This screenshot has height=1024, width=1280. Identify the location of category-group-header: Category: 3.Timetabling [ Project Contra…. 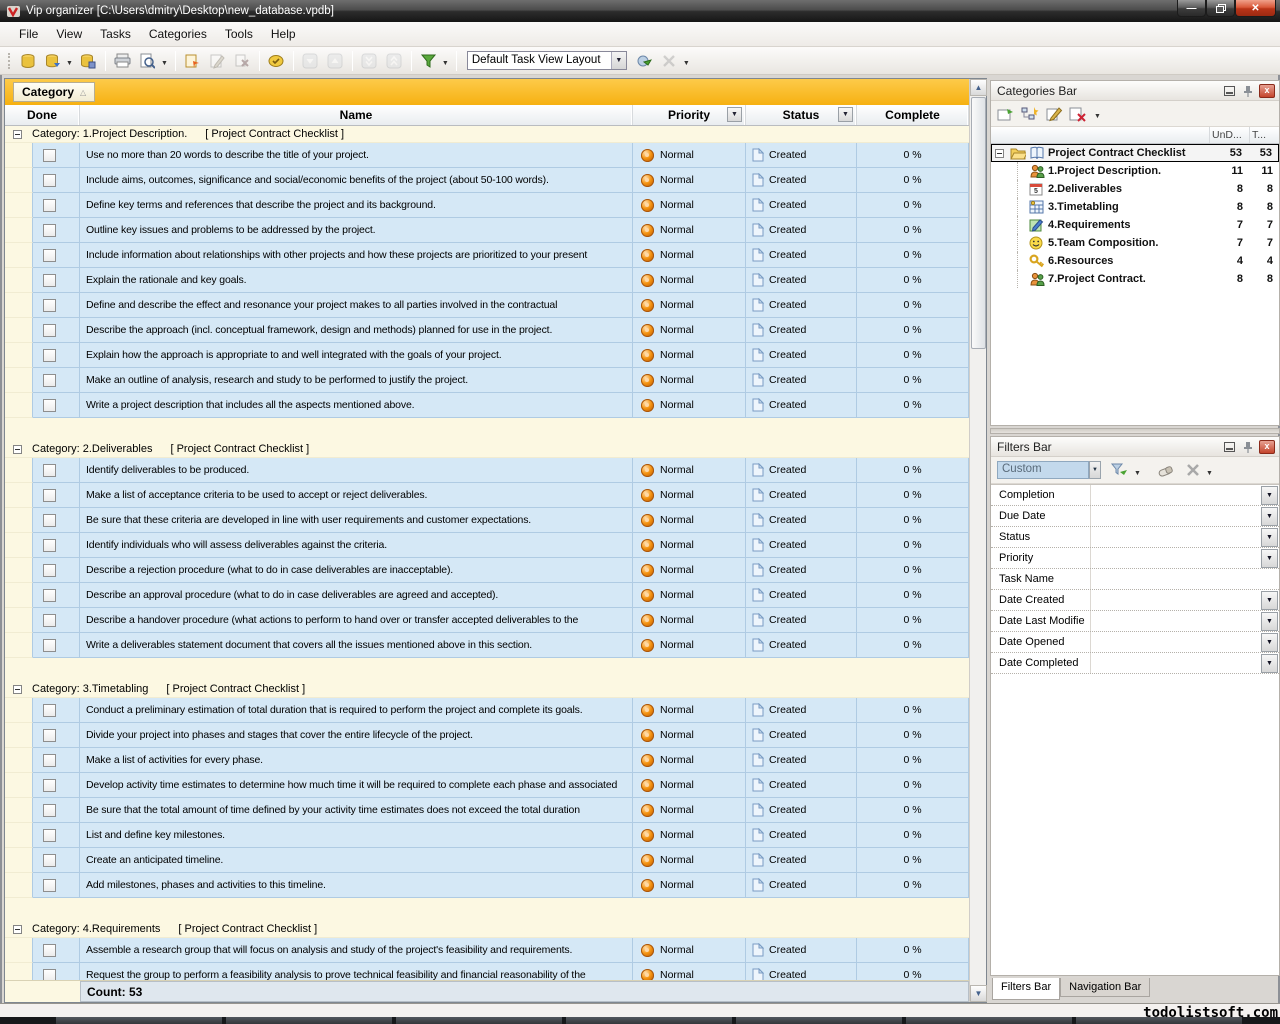
(495, 689).